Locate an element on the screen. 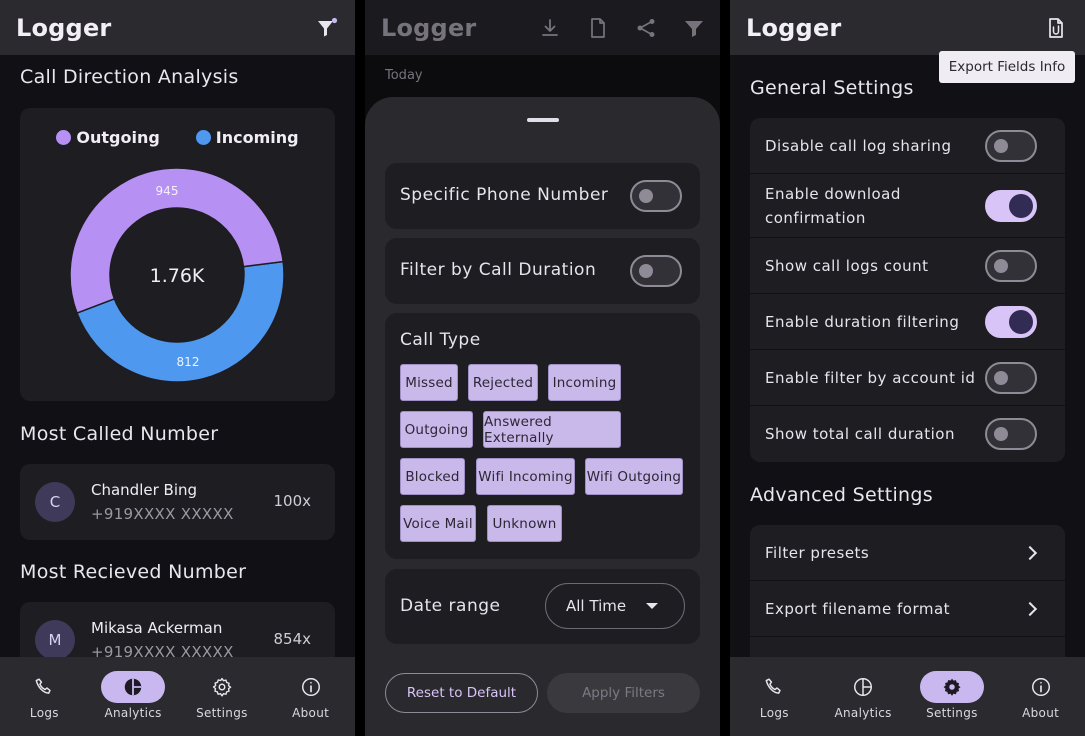 This screenshot has height=736, width=1085. chip-wifi-outgoing: Wifi Outgoing is located at coordinates (634, 476).